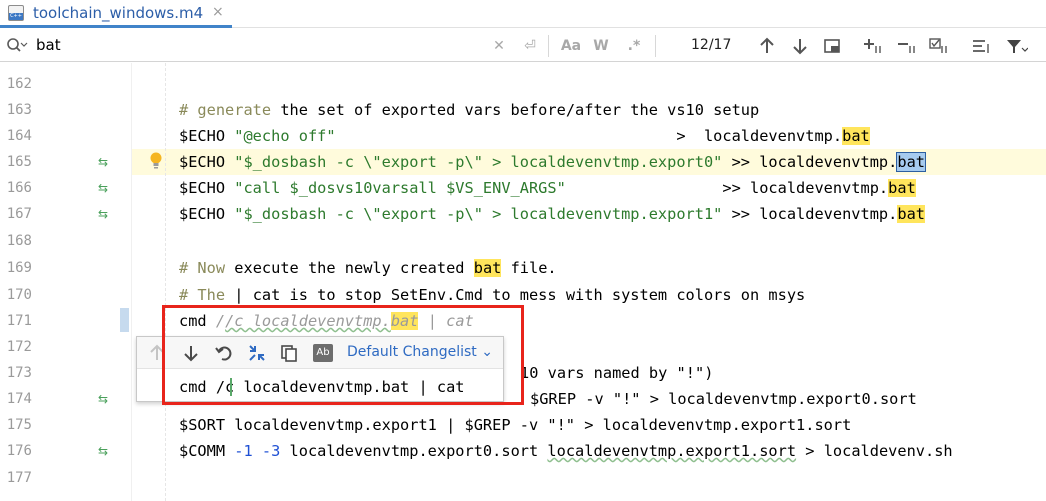 This screenshot has width=1046, height=501. I want to click on line-number: 164, so click(19, 136).